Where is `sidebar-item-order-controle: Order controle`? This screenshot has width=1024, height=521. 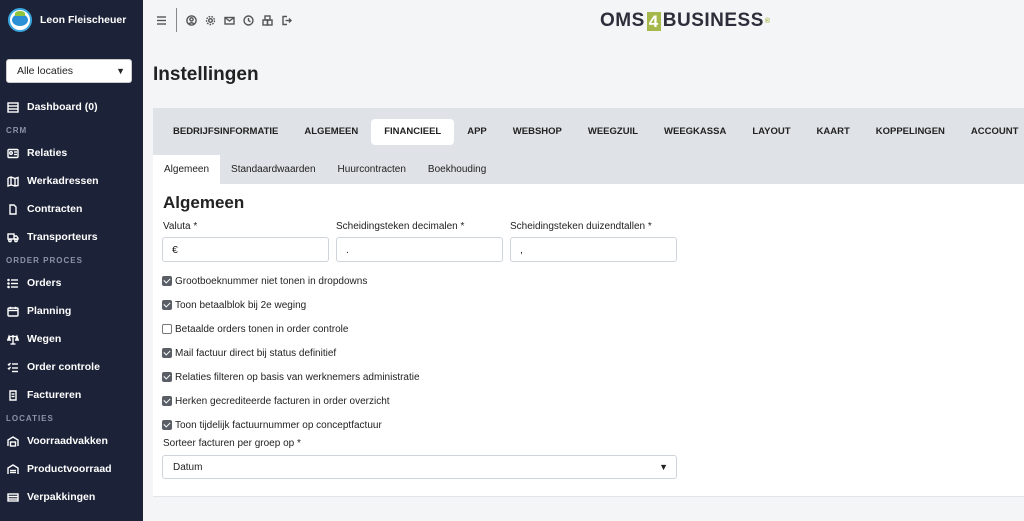
sidebar-item-order-controle: Order controle is located at coordinates (71, 367).